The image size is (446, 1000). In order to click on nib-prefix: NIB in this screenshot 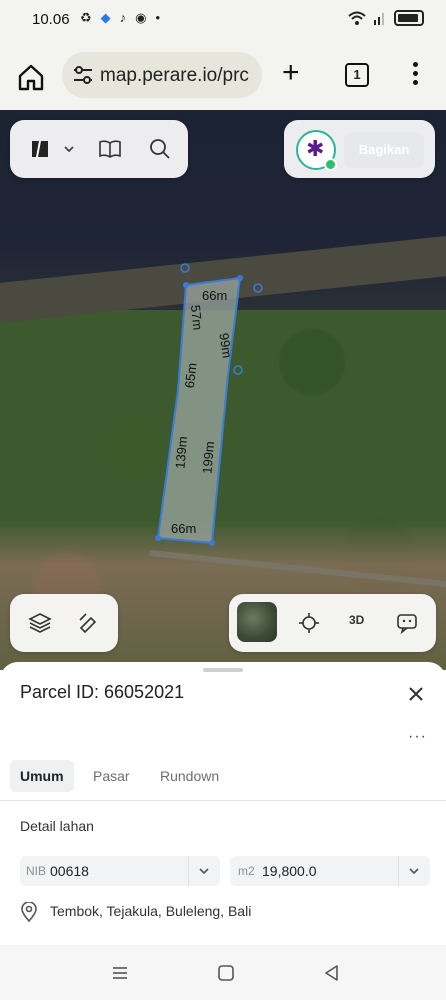, I will do `click(36, 871)`.